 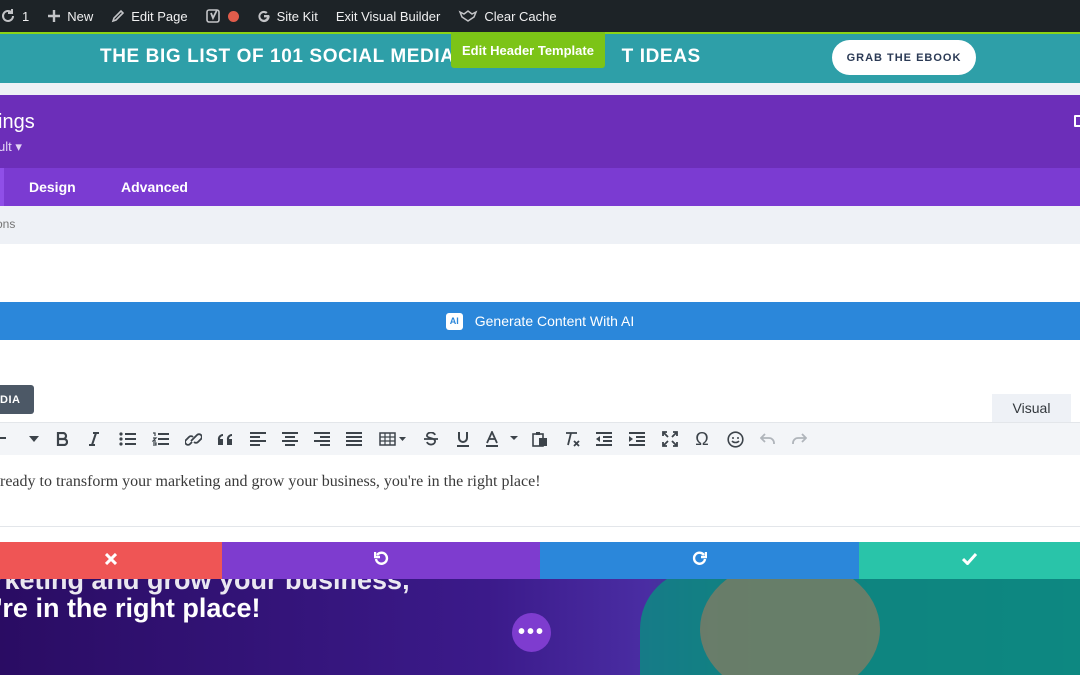 I want to click on undo-icon, so click(x=381, y=561).